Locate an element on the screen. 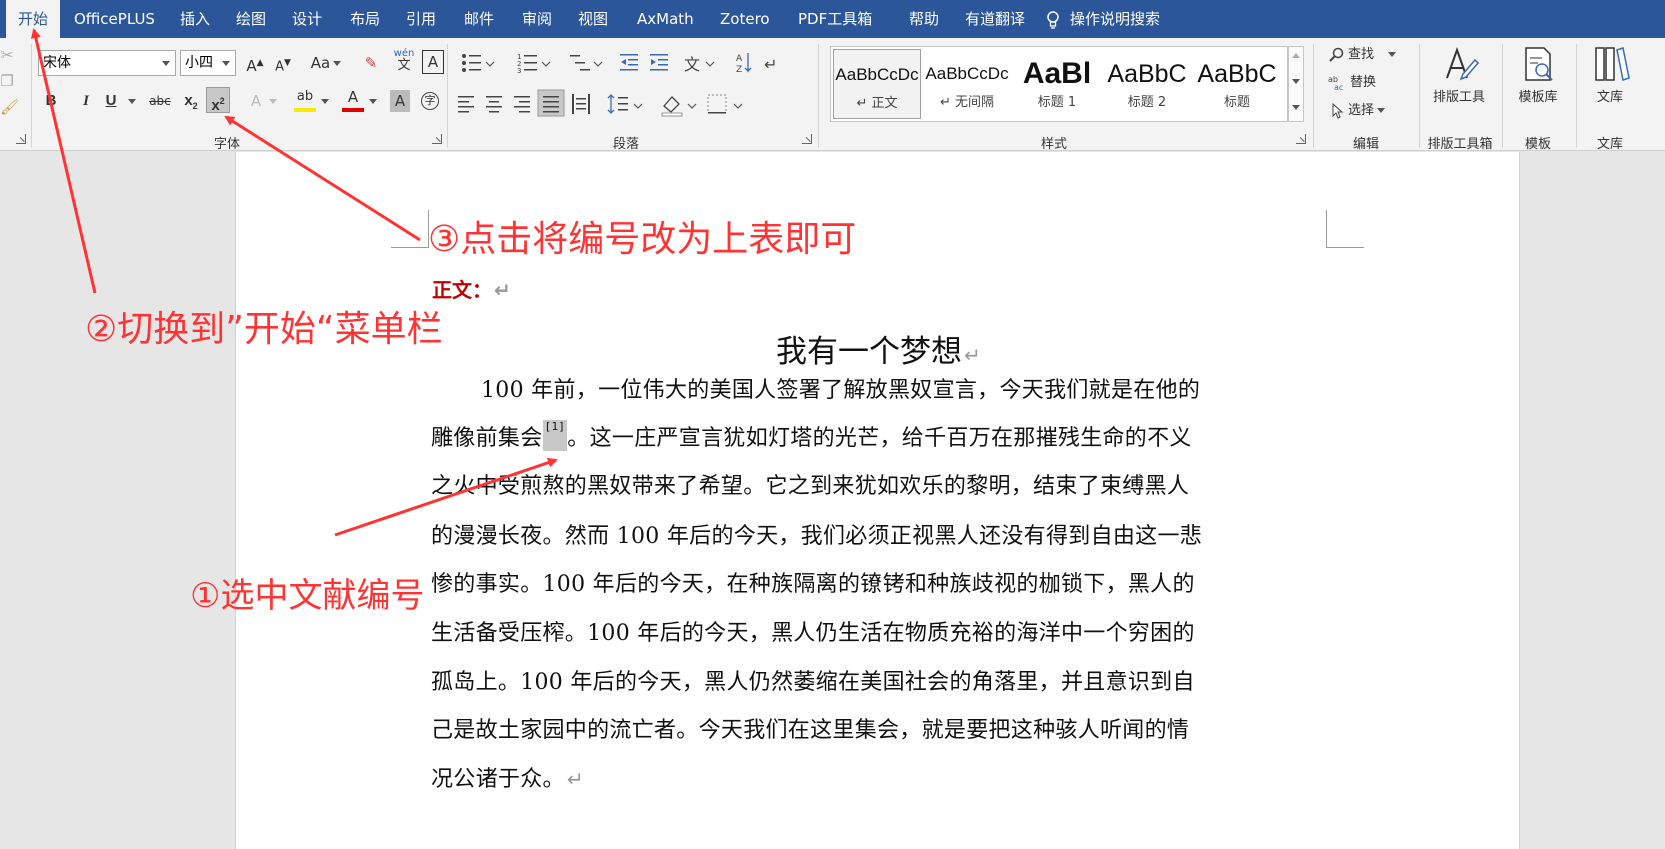 Image resolution: width=1665 pixels, height=849 pixels. tab-view: 视图 is located at coordinates (593, 19).